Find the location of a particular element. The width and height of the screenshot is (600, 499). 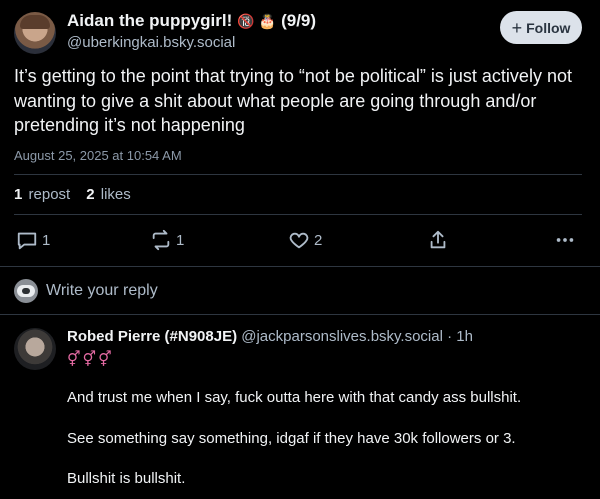

reply-author-name: Robed Pierre (#N908JE) is located at coordinates (152, 336).